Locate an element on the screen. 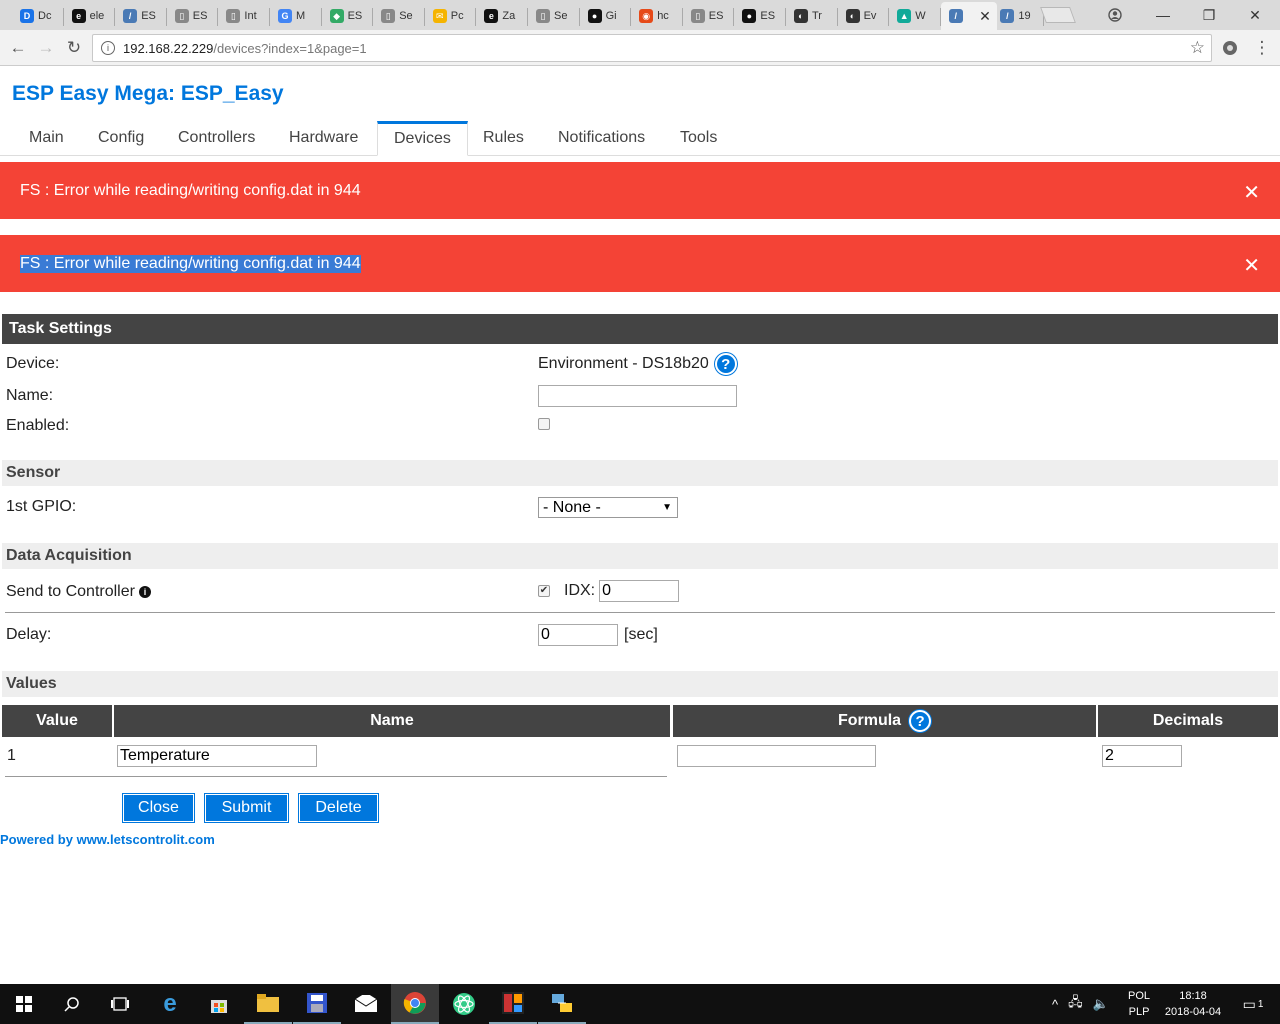 The width and height of the screenshot is (1280, 1024). close-window-icon: ✕ is located at coordinates (1255, 15).